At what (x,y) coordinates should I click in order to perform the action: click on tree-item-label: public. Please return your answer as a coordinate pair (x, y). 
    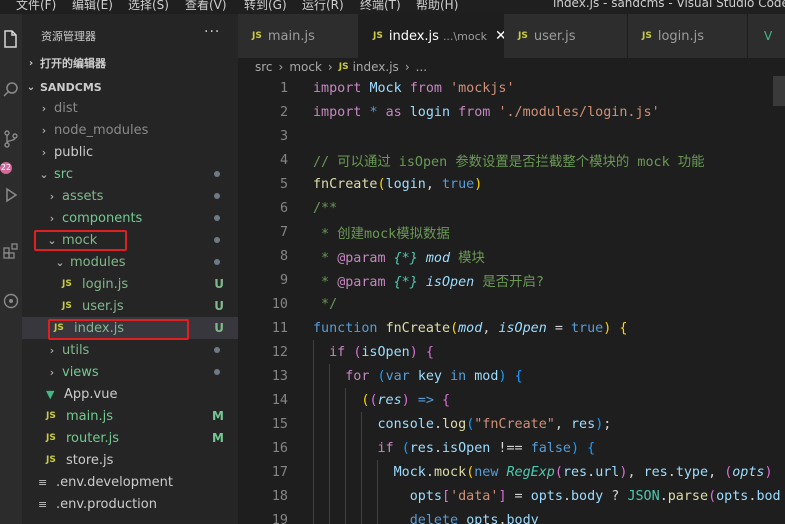
    Looking at the image, I should click on (74, 152).